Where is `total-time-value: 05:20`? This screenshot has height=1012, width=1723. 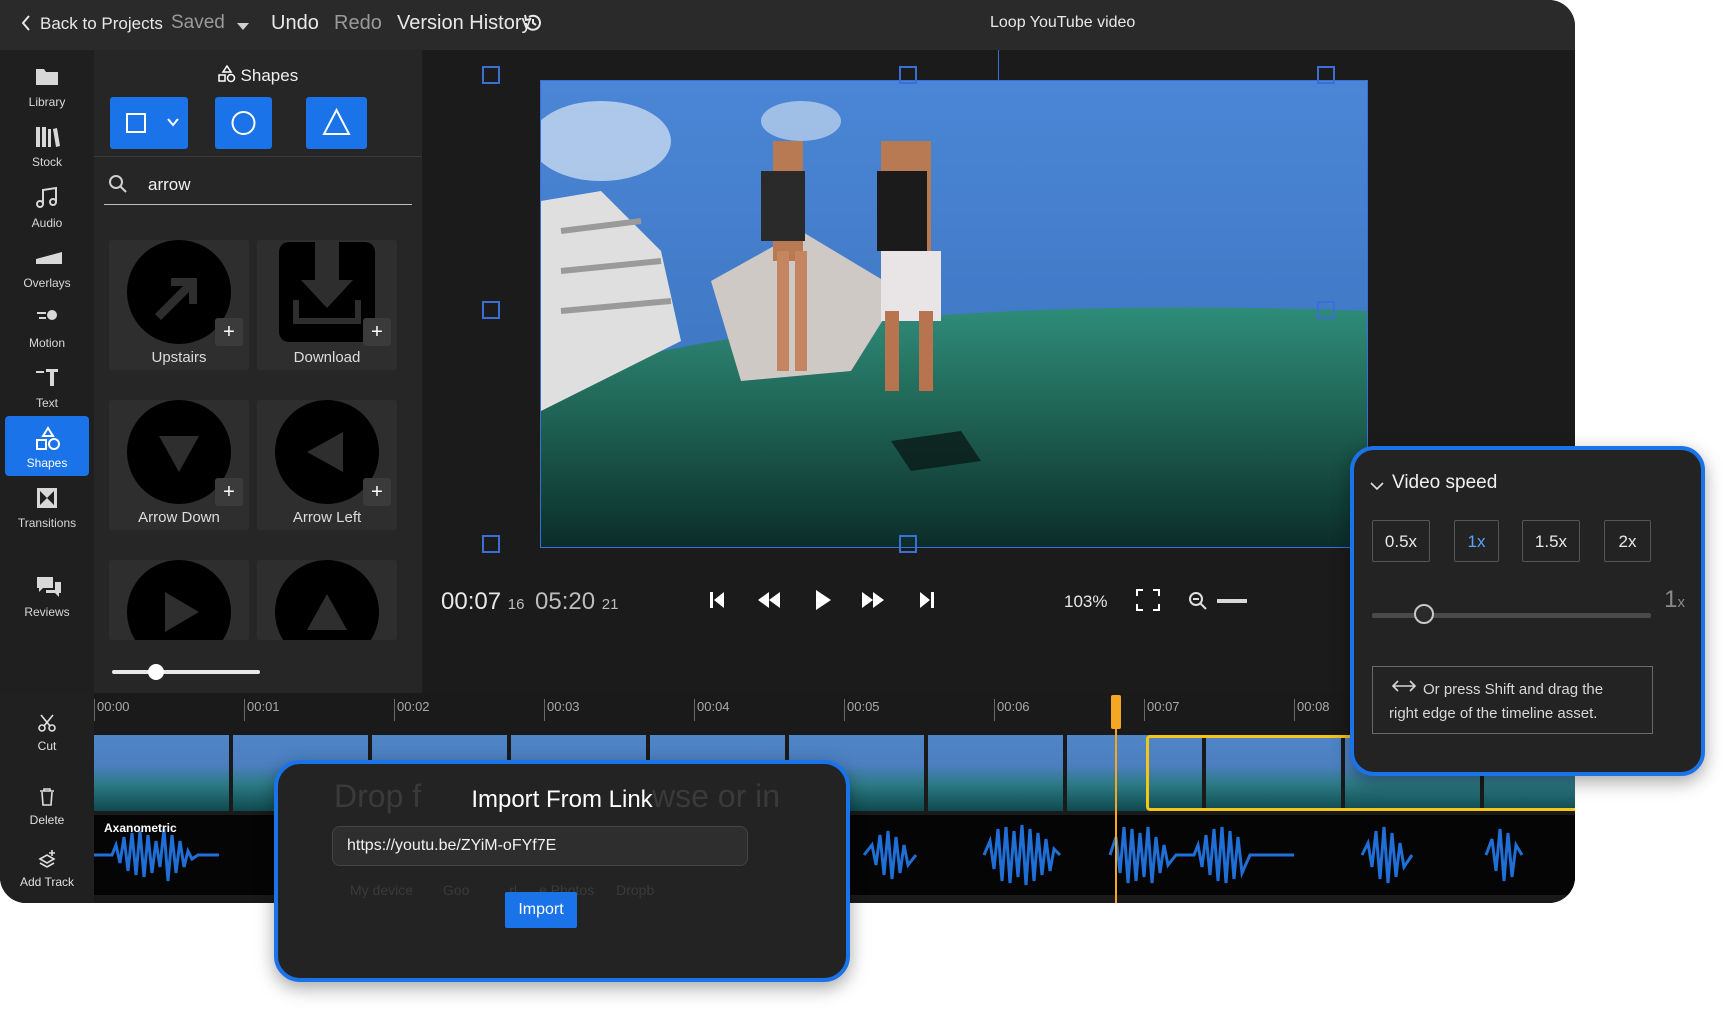 total-time-value: 05:20 is located at coordinates (565, 601).